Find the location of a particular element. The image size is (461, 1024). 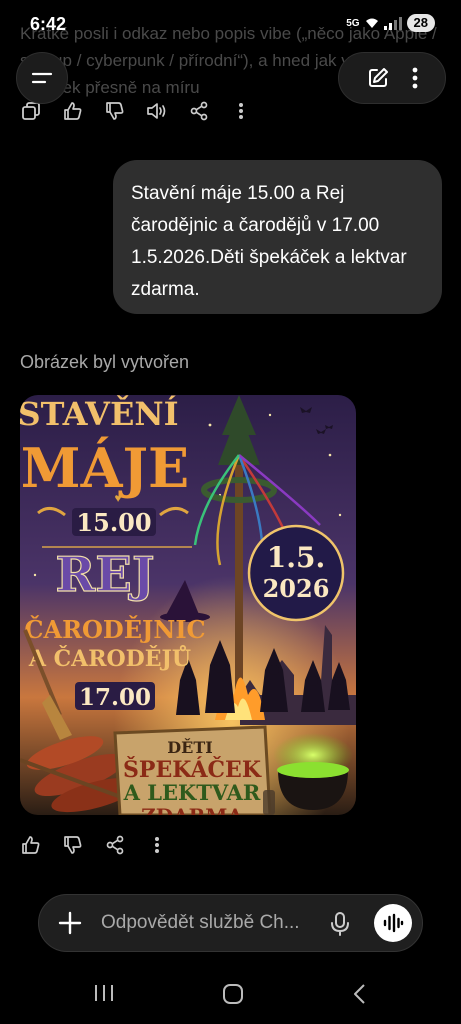

poster-sign-line4: ZDARMA is located at coordinates (192, 809).